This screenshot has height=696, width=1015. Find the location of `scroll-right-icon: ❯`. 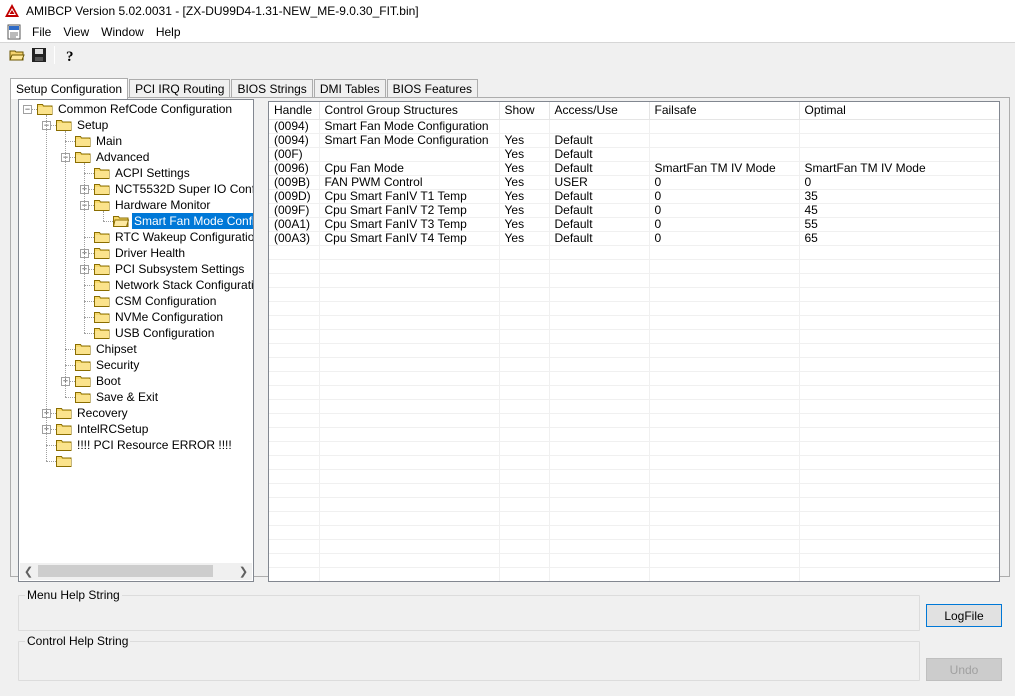

scroll-right-icon: ❯ is located at coordinates (243, 571).